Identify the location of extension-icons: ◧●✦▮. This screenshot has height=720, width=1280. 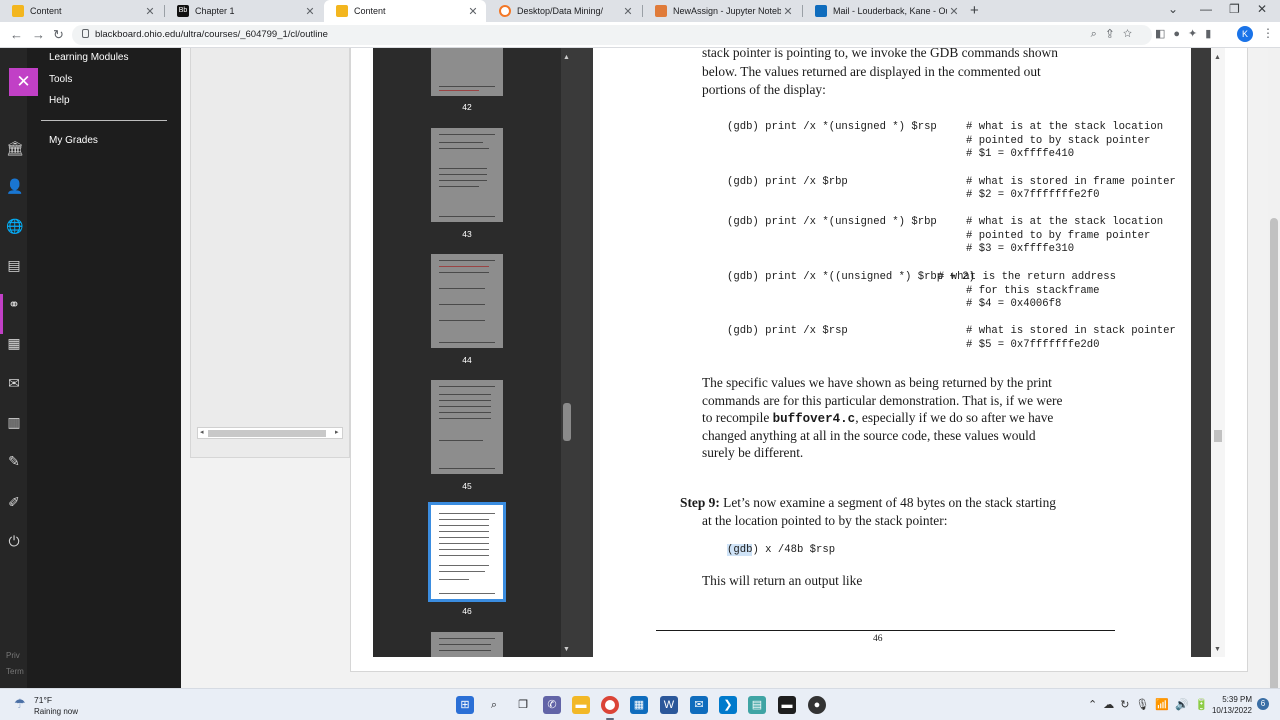
(1187, 33).